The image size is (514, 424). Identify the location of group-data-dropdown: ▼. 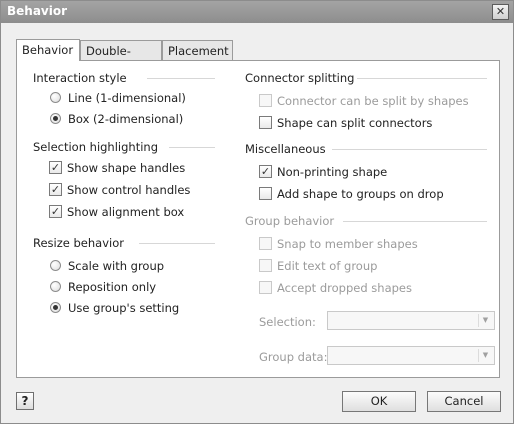
(411, 355).